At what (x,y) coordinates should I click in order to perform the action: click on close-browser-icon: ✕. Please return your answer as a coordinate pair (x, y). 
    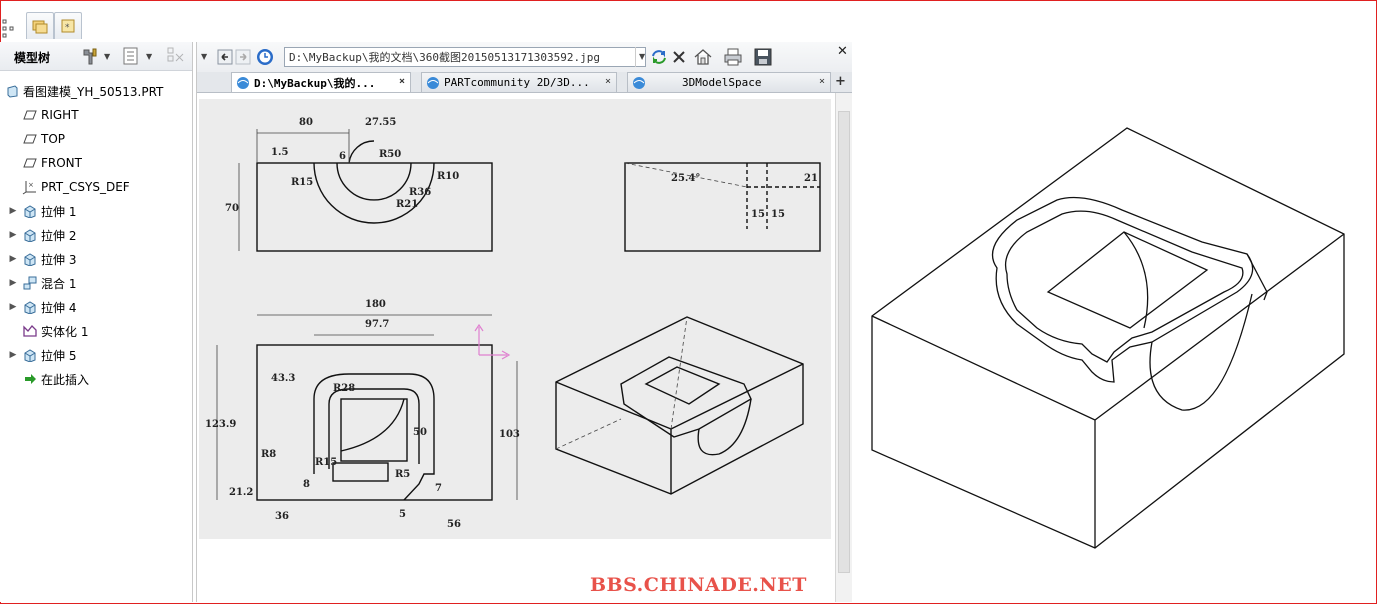
    Looking at the image, I should click on (842, 51).